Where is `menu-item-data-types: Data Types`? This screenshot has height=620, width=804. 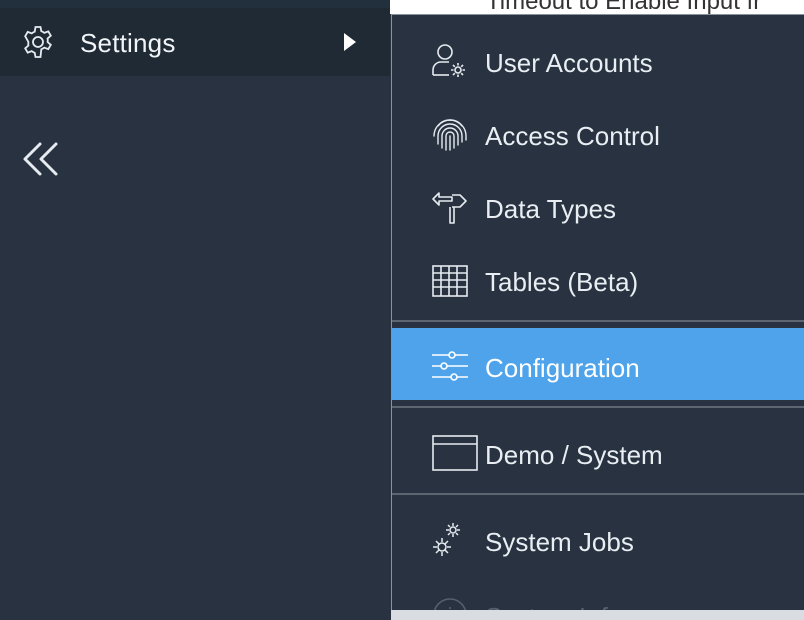
menu-item-data-types: Data Types is located at coordinates (598, 205).